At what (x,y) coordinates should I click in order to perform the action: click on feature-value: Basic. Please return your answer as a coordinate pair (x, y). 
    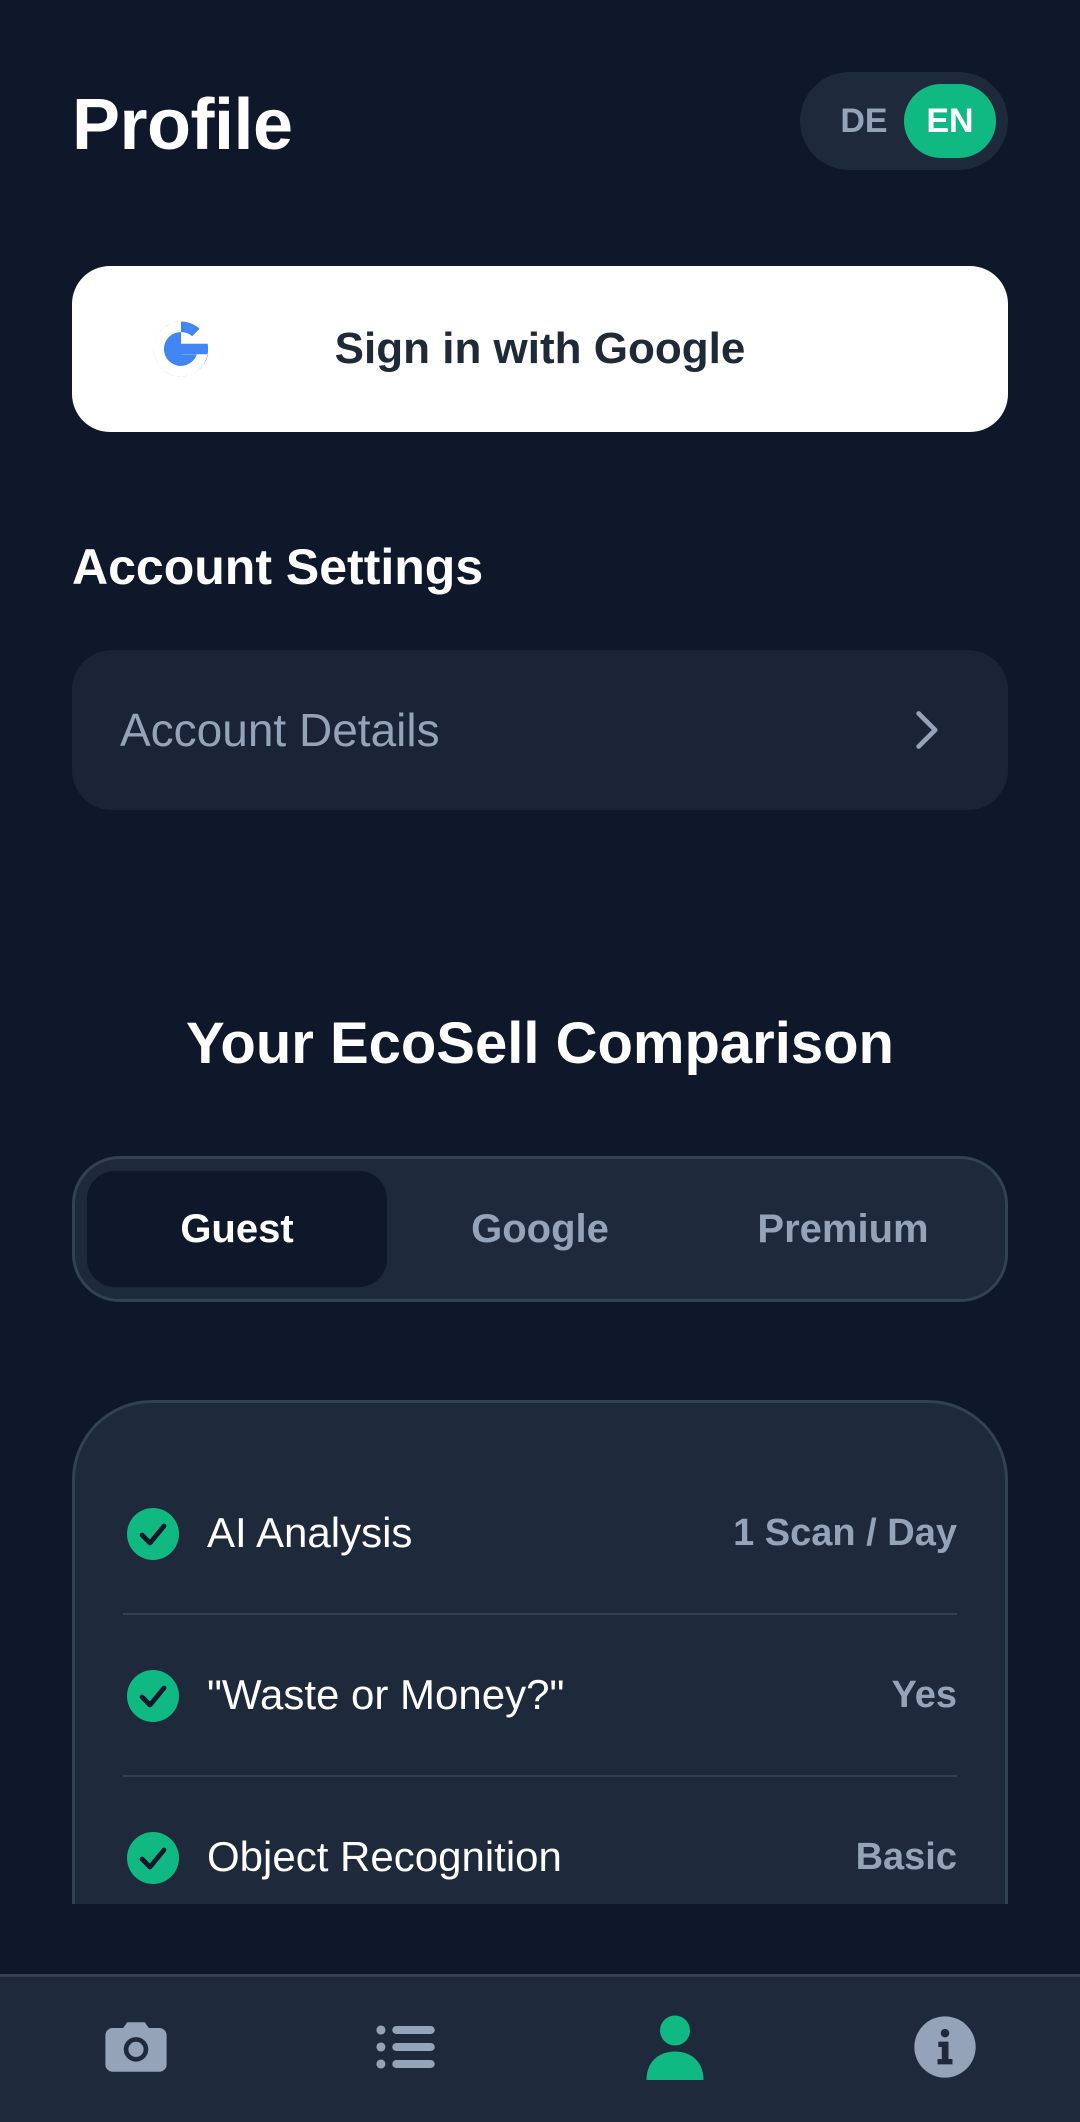
    Looking at the image, I should click on (906, 1856).